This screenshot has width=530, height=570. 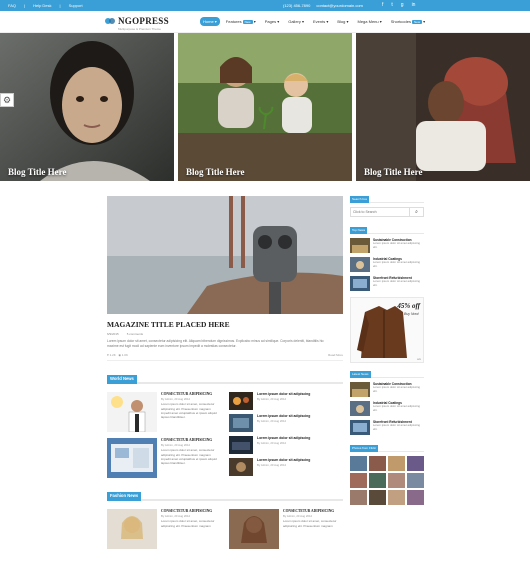 I want to click on featured-date: 6/9/2015, so click(x=113, y=334).